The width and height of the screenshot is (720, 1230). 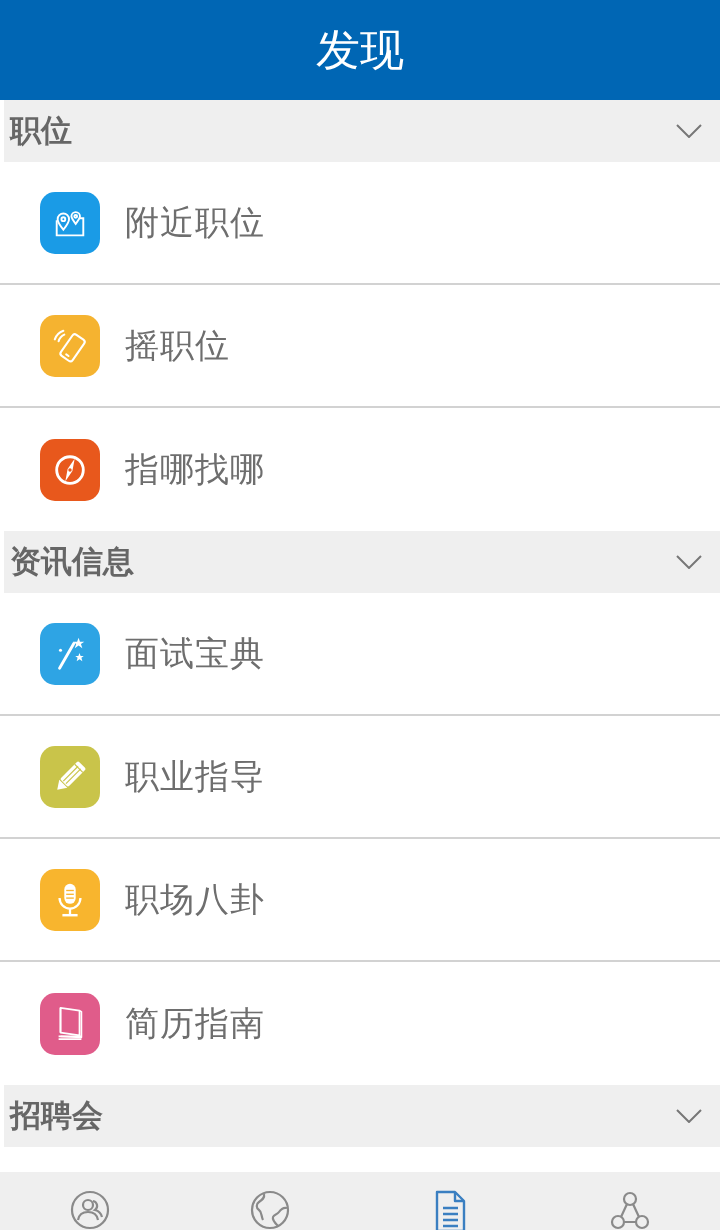 I want to click on section-header: 职位, so click(x=362, y=131).